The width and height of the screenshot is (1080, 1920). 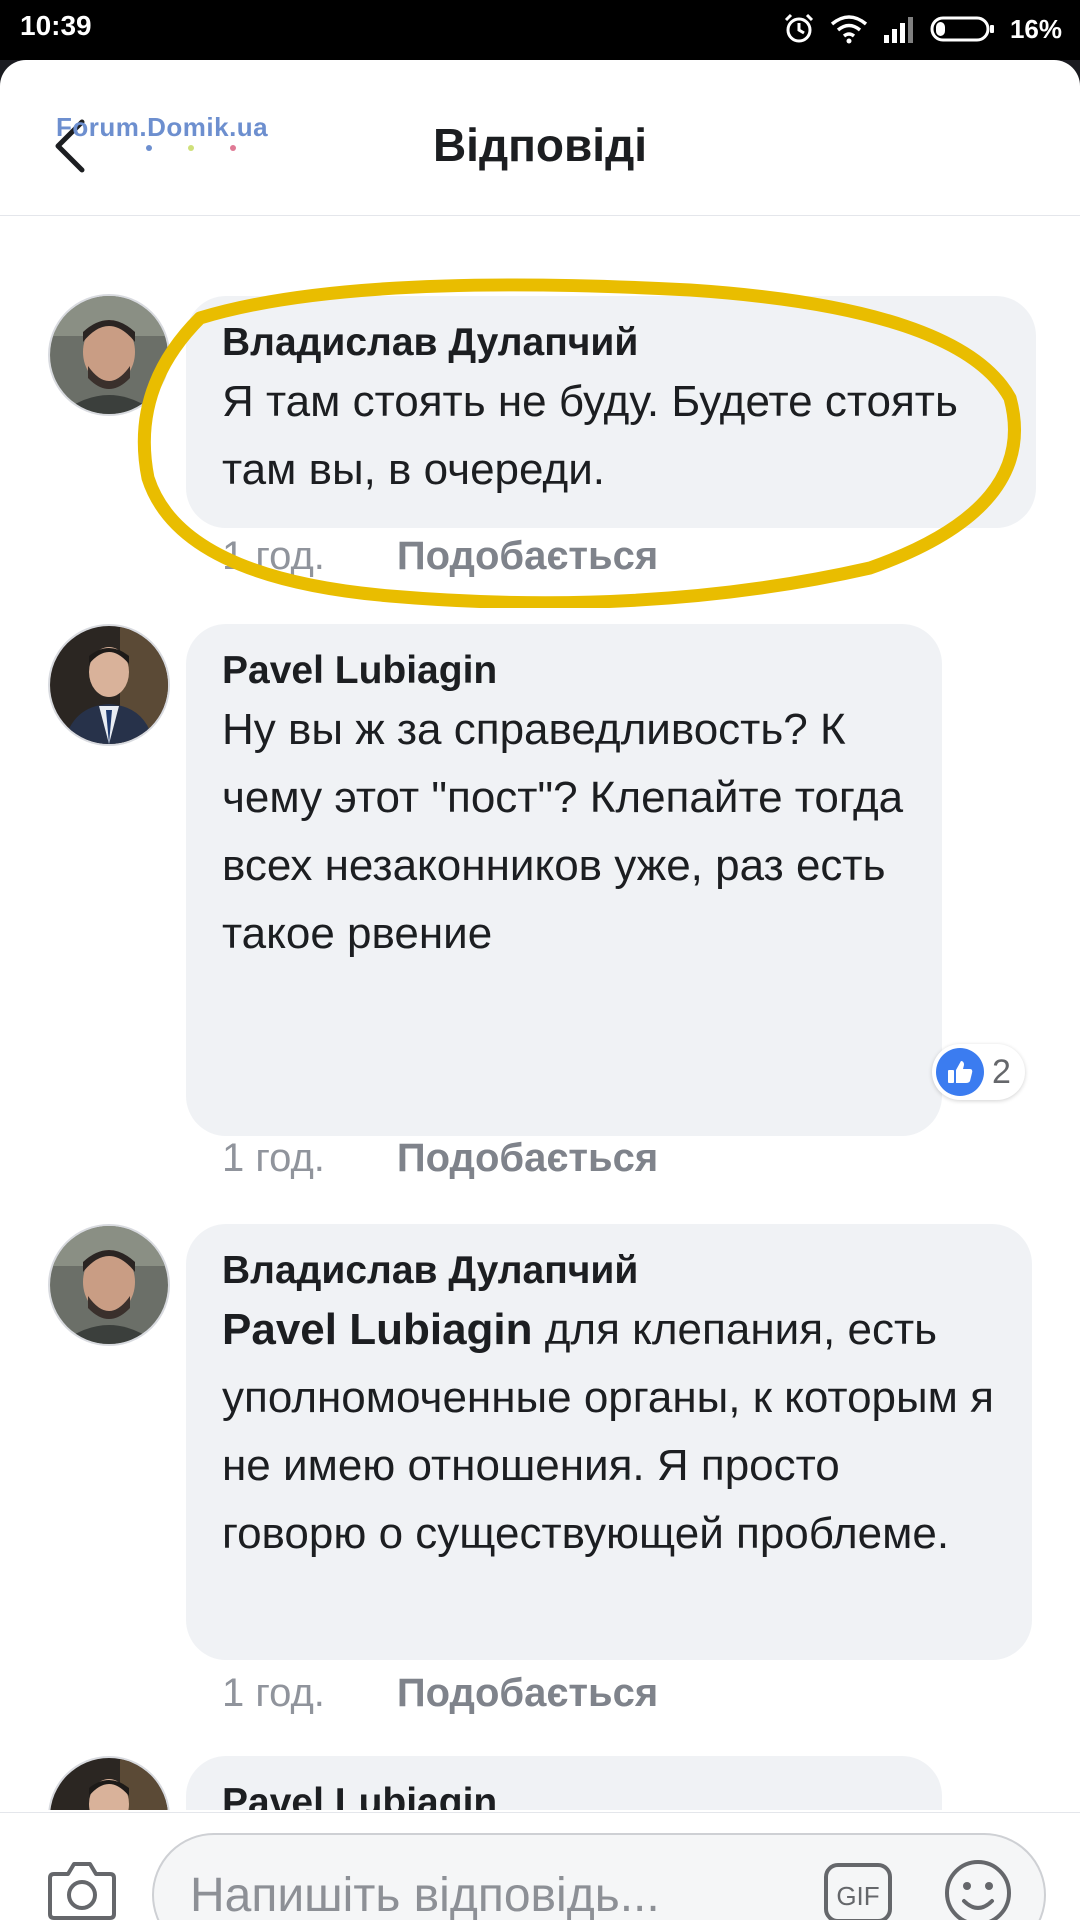 I want to click on wifi-icon, so click(x=849, y=29).